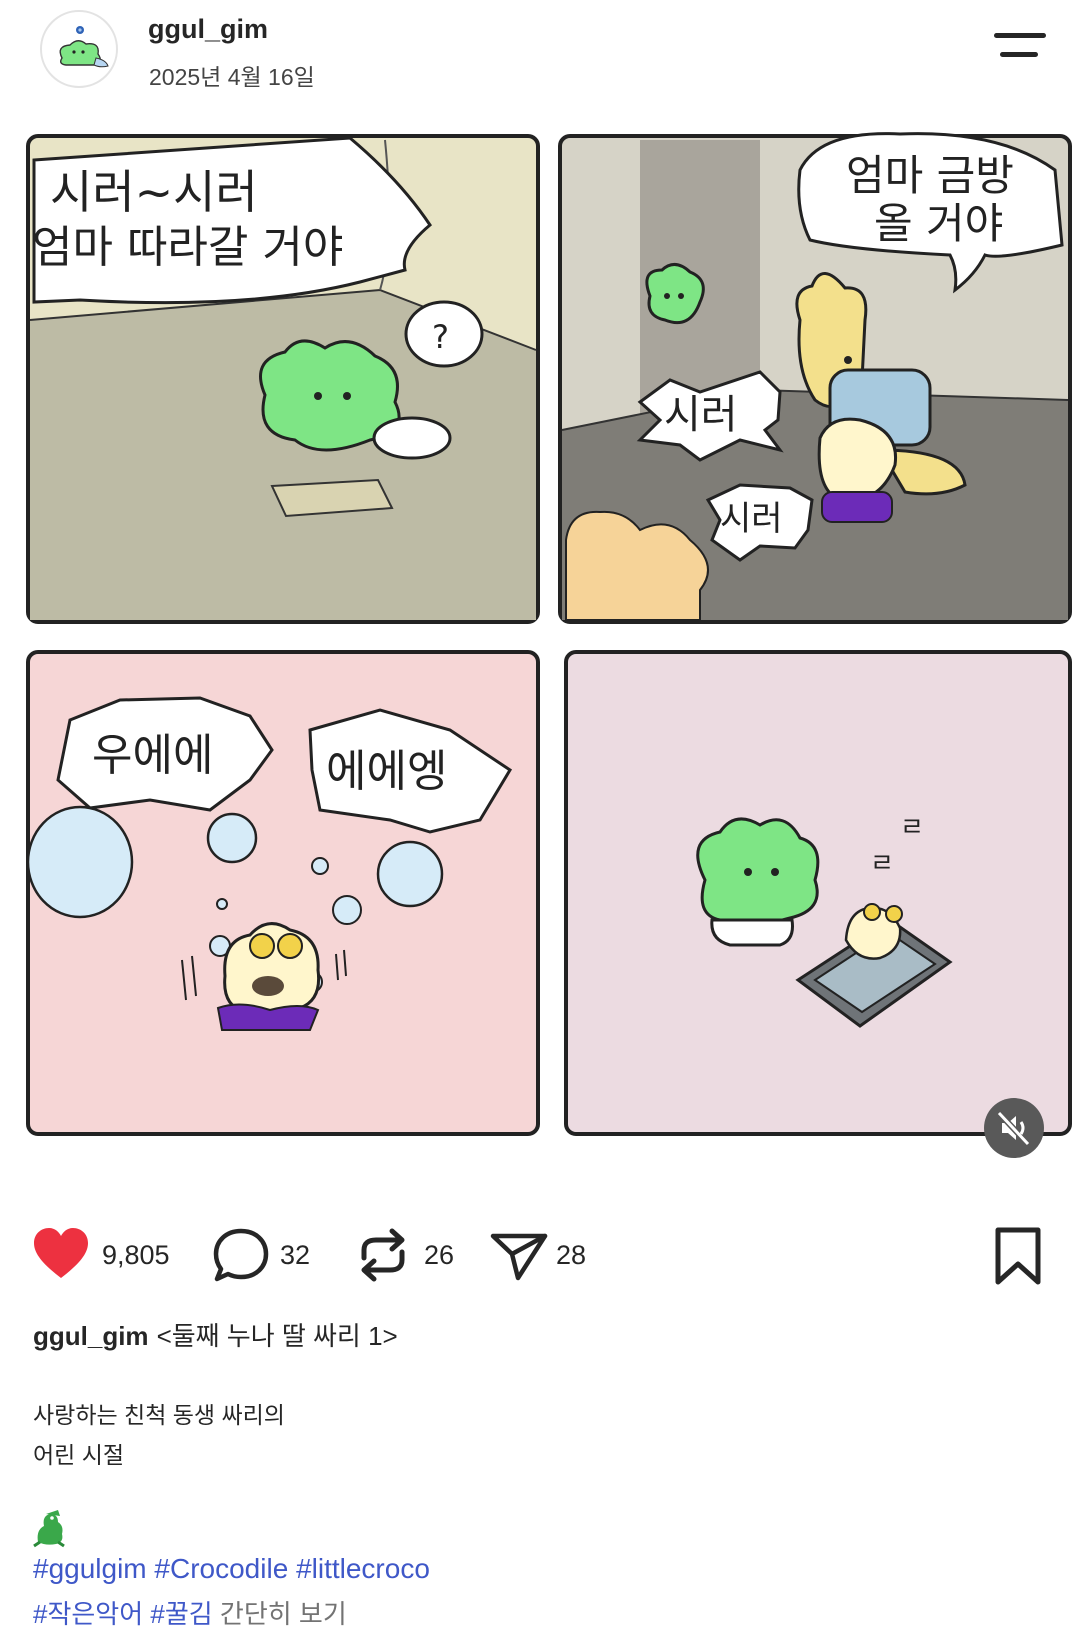  Describe the element at coordinates (440, 337) in the screenshot. I see `panel1-question: ?` at that location.